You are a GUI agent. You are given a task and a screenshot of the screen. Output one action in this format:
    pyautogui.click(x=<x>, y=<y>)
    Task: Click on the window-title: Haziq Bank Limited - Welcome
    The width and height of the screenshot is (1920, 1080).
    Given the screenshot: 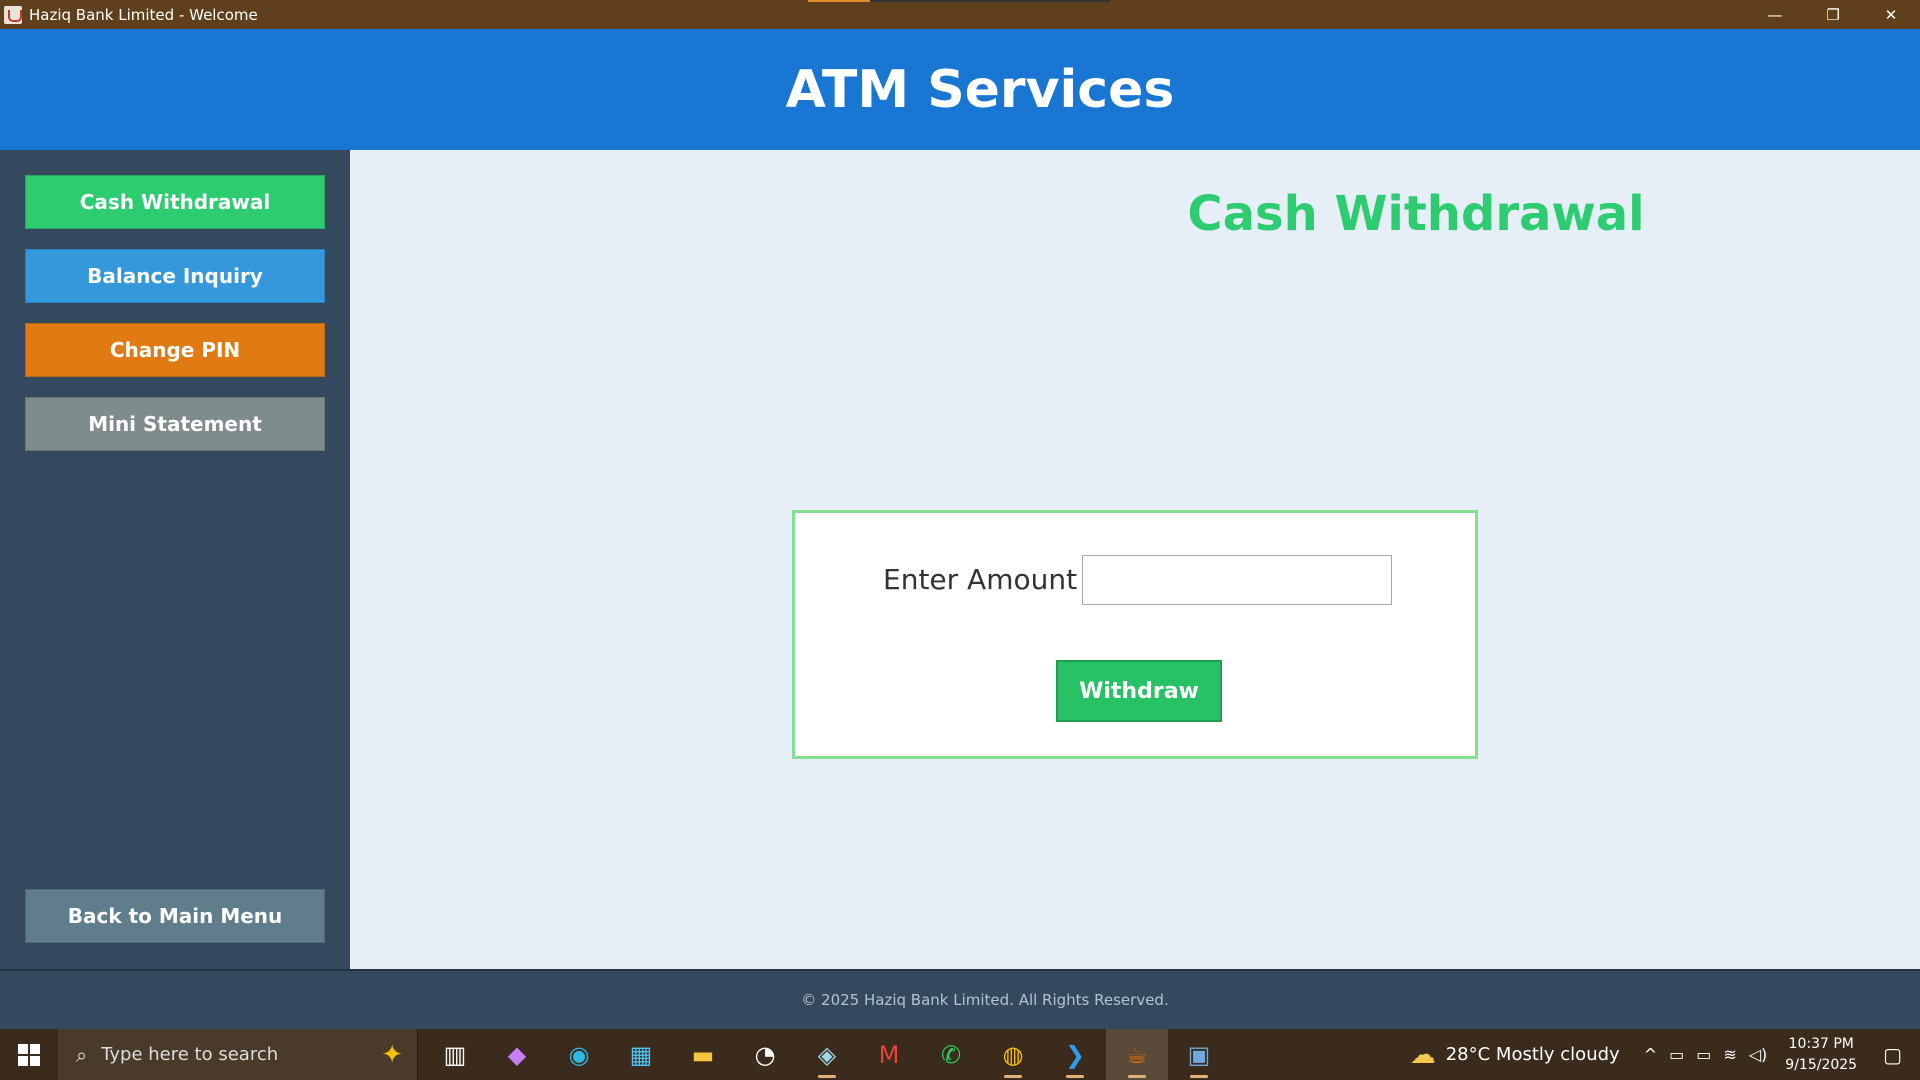 What is the action you would take?
    pyautogui.click(x=143, y=14)
    